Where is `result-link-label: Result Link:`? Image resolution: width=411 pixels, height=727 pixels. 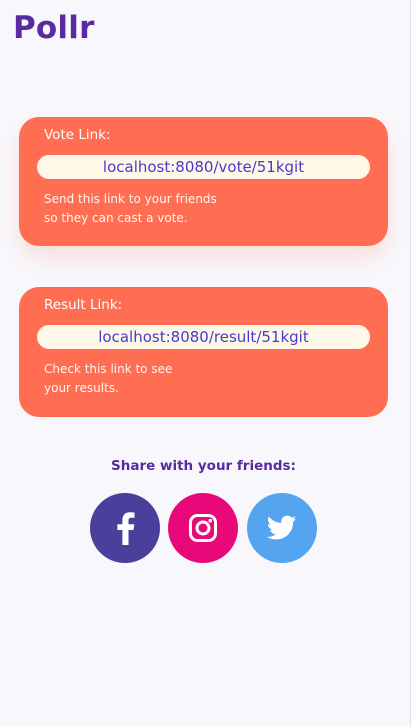 result-link-label: Result Link: is located at coordinates (83, 305).